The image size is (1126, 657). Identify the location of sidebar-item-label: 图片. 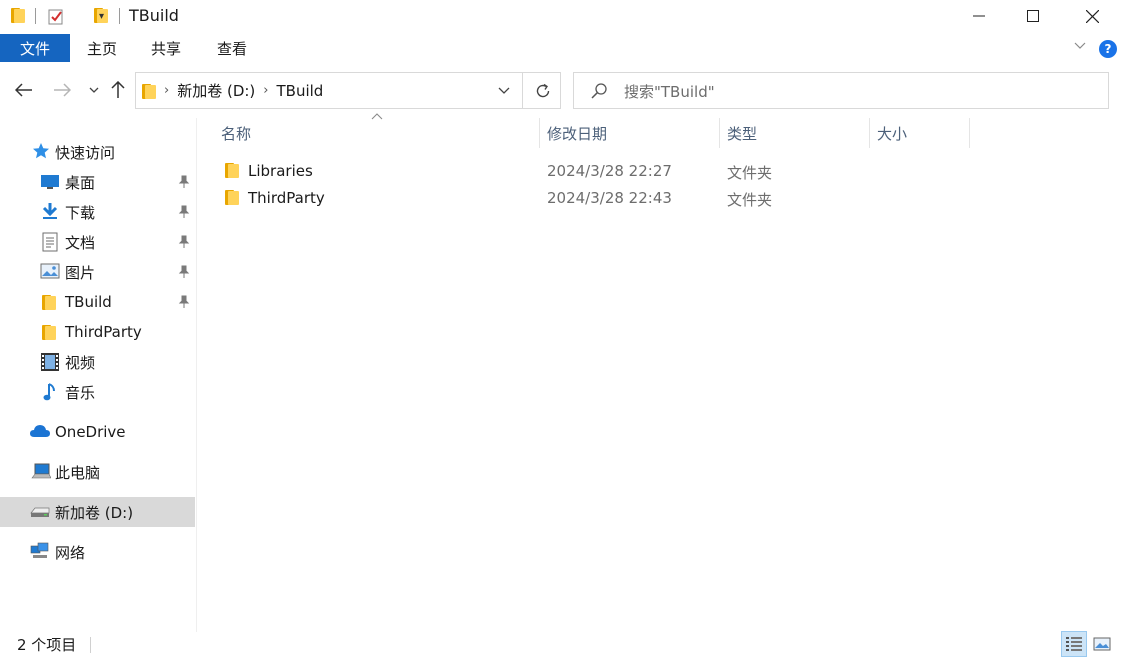
(80, 272).